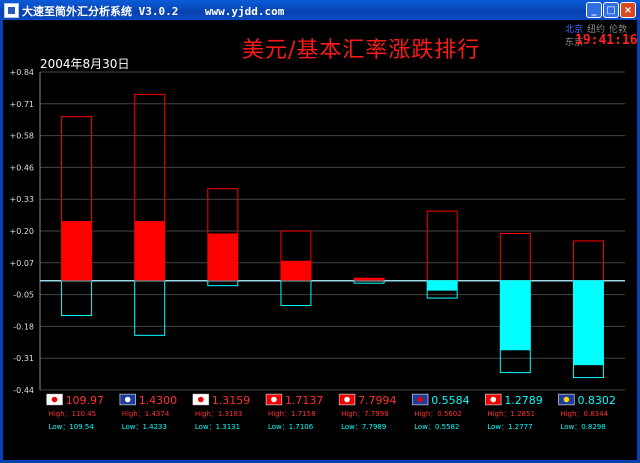 The height and width of the screenshot is (463, 640). Describe the element at coordinates (582, 427) in the screenshot. I see `low-label: Low：0.8298` at that location.